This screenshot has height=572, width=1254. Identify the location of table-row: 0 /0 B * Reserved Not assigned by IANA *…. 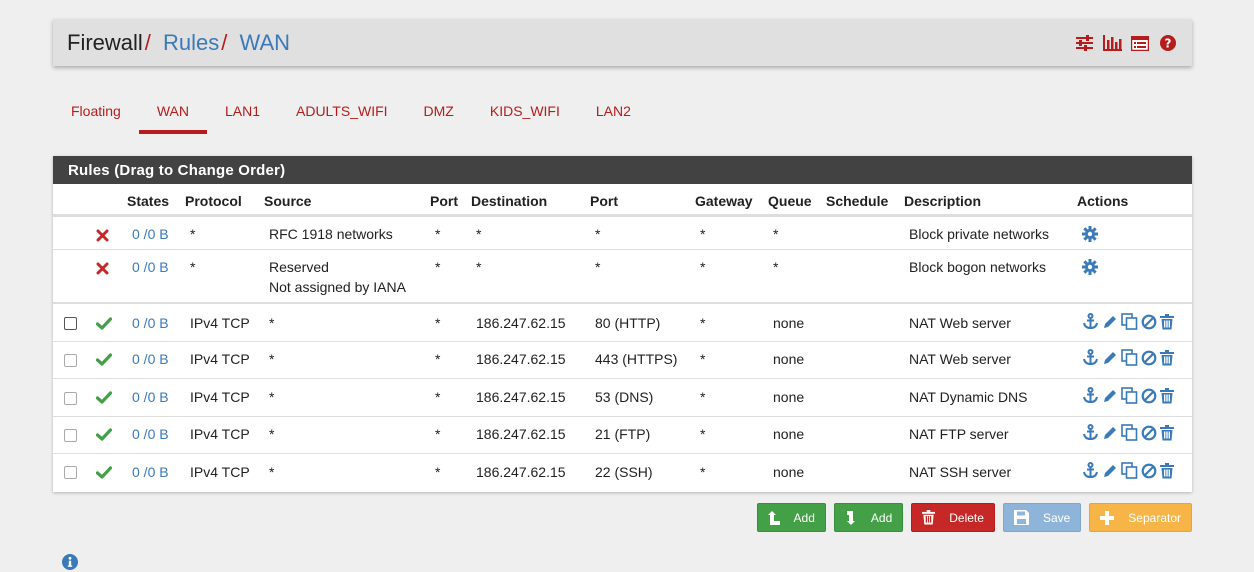
(622, 275).